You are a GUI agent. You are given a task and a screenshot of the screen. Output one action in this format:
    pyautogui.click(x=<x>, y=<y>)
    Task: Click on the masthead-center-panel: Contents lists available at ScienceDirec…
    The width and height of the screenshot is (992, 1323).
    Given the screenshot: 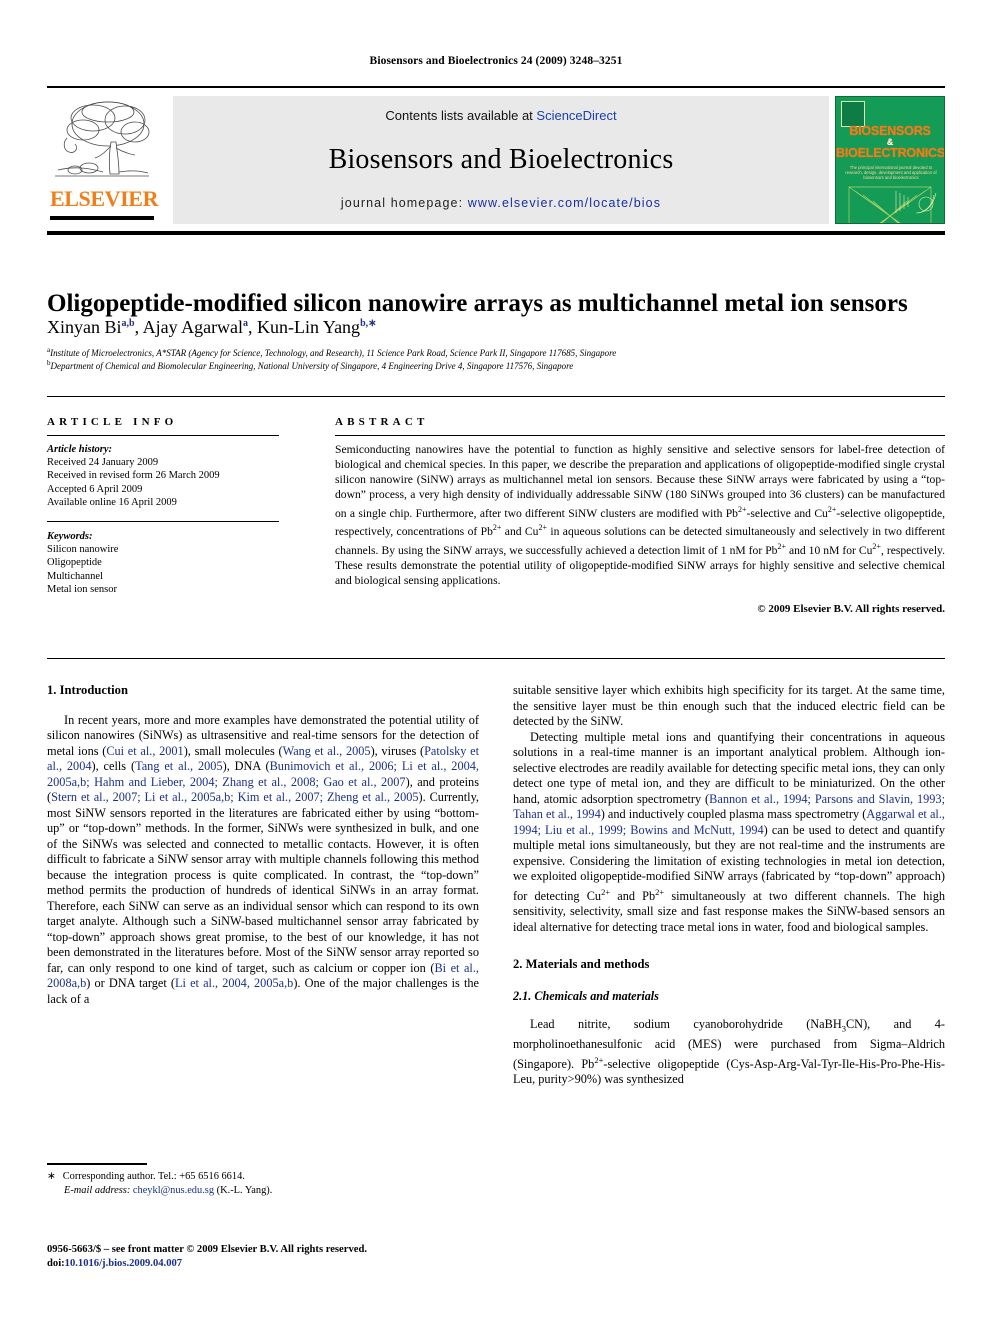 What is the action you would take?
    pyautogui.click(x=501, y=160)
    